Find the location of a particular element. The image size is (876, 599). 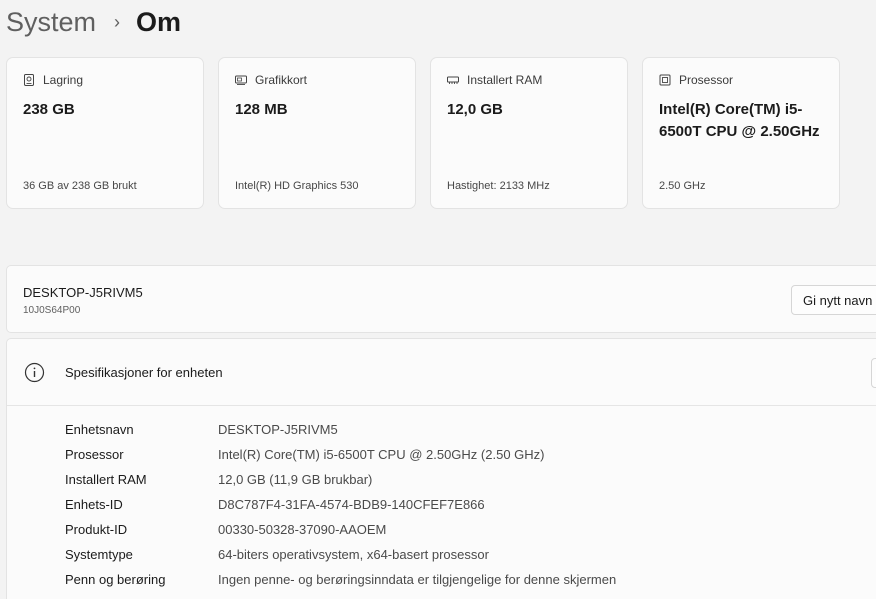

page-title: Om is located at coordinates (159, 21).